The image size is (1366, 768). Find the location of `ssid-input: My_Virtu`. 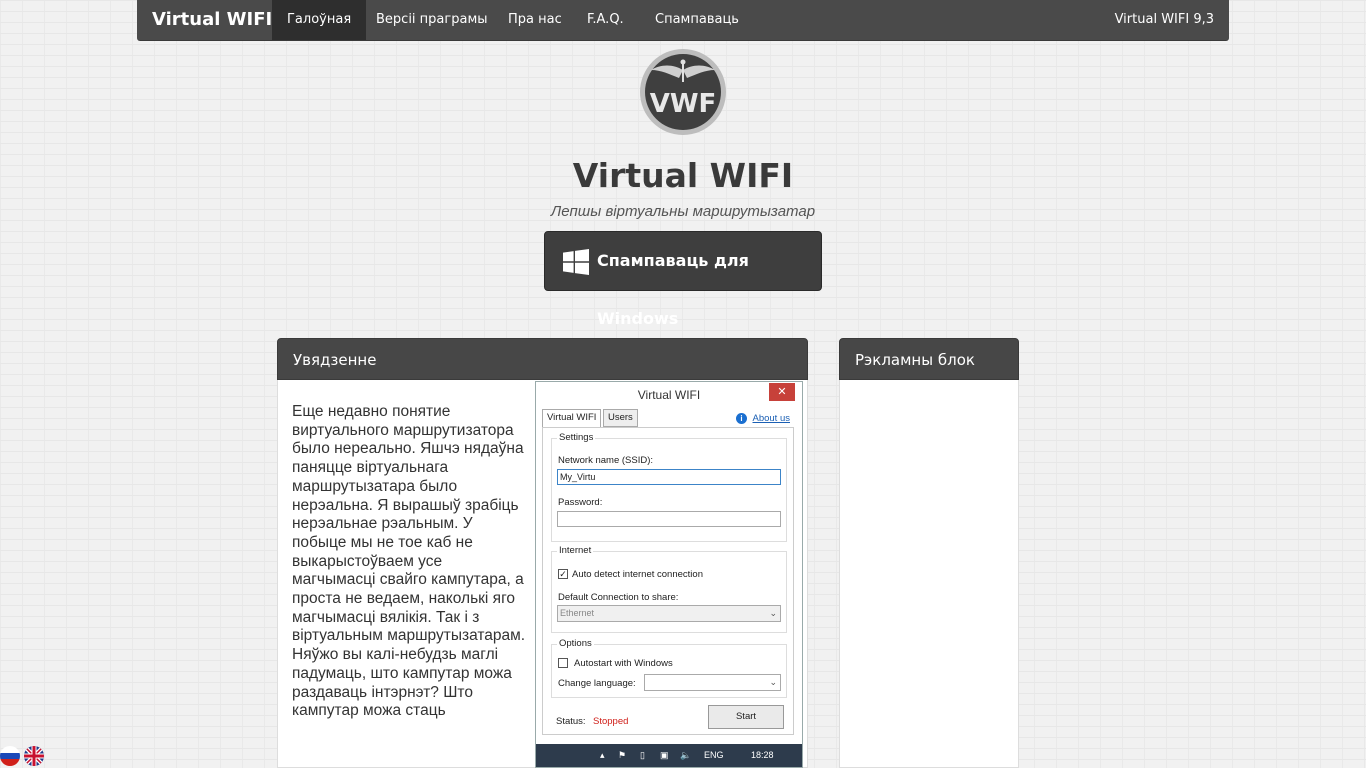

ssid-input: My_Virtu is located at coordinates (669, 477).